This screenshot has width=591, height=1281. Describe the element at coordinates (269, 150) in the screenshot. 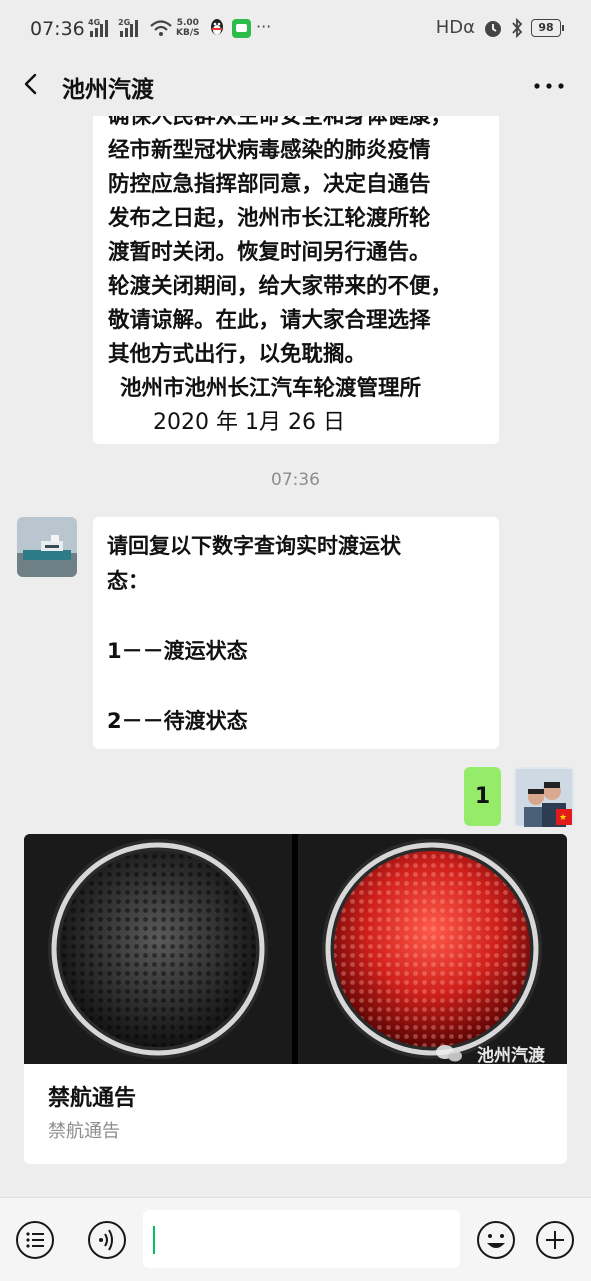

I see `notice-line: 经市新型冠状病毒感染的肺炎疫情` at that location.